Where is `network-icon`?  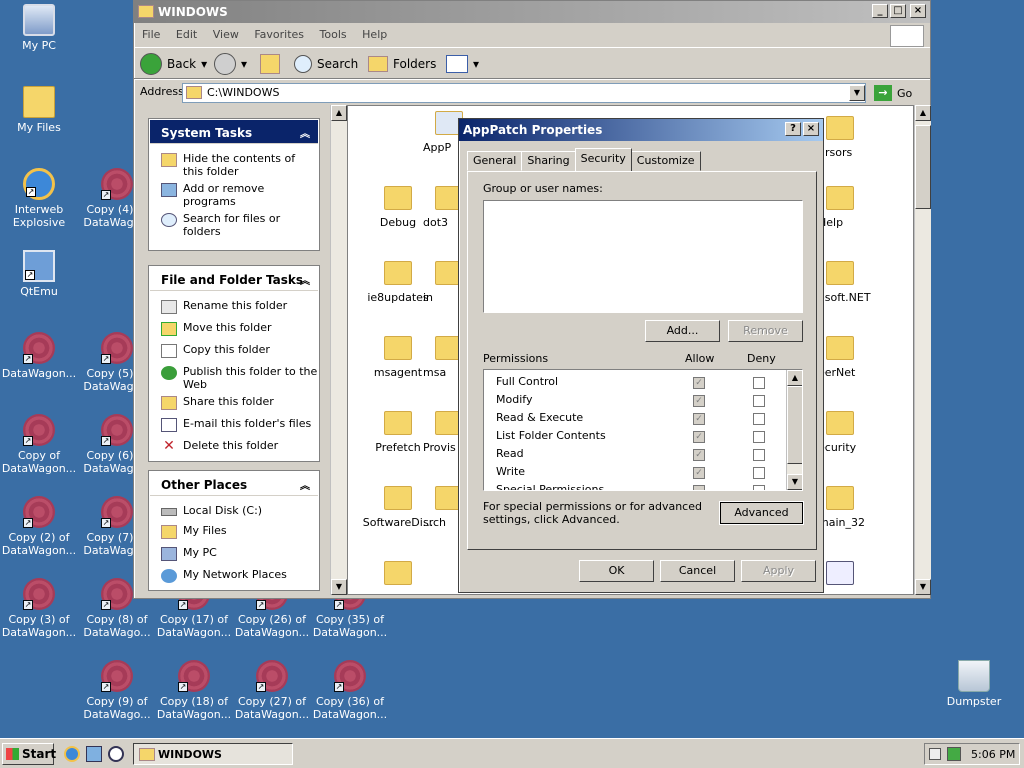
network-icon is located at coordinates (954, 754).